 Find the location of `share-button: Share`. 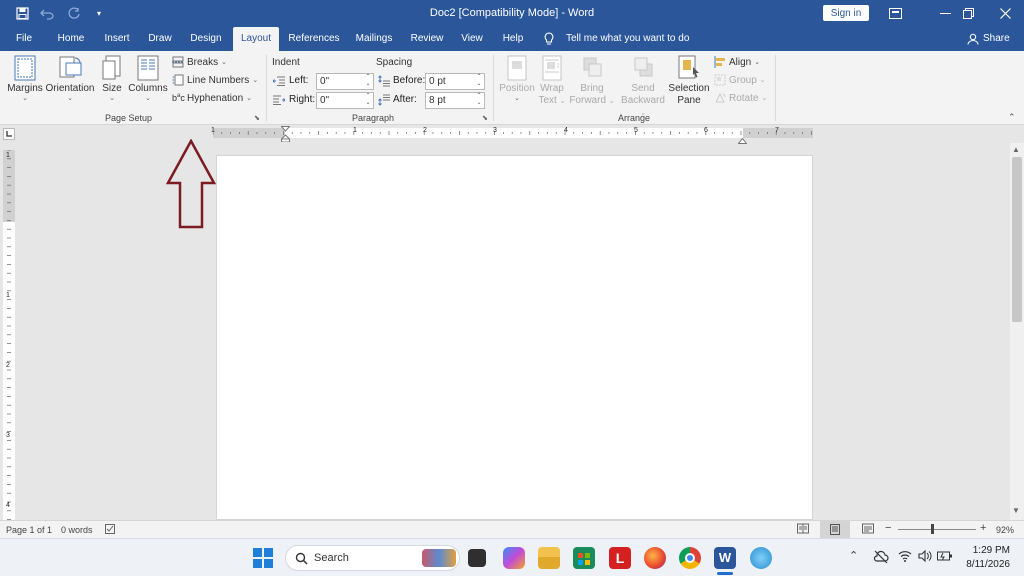

share-button: Share is located at coordinates (996, 39).